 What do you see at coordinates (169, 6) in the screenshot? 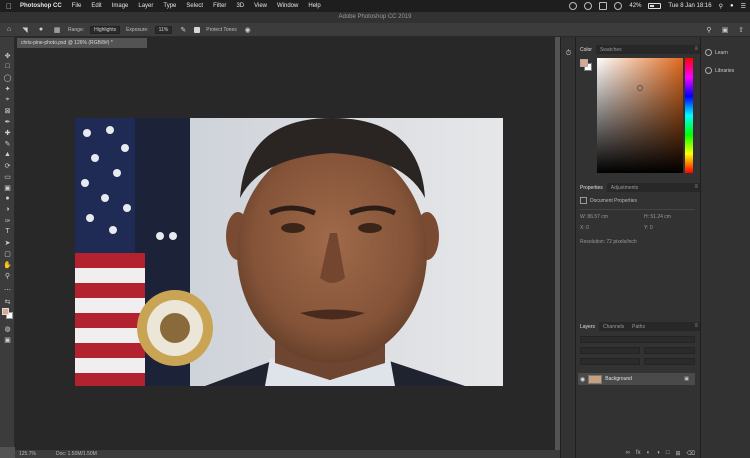
I see `menu-type: Type` at bounding box center [169, 6].